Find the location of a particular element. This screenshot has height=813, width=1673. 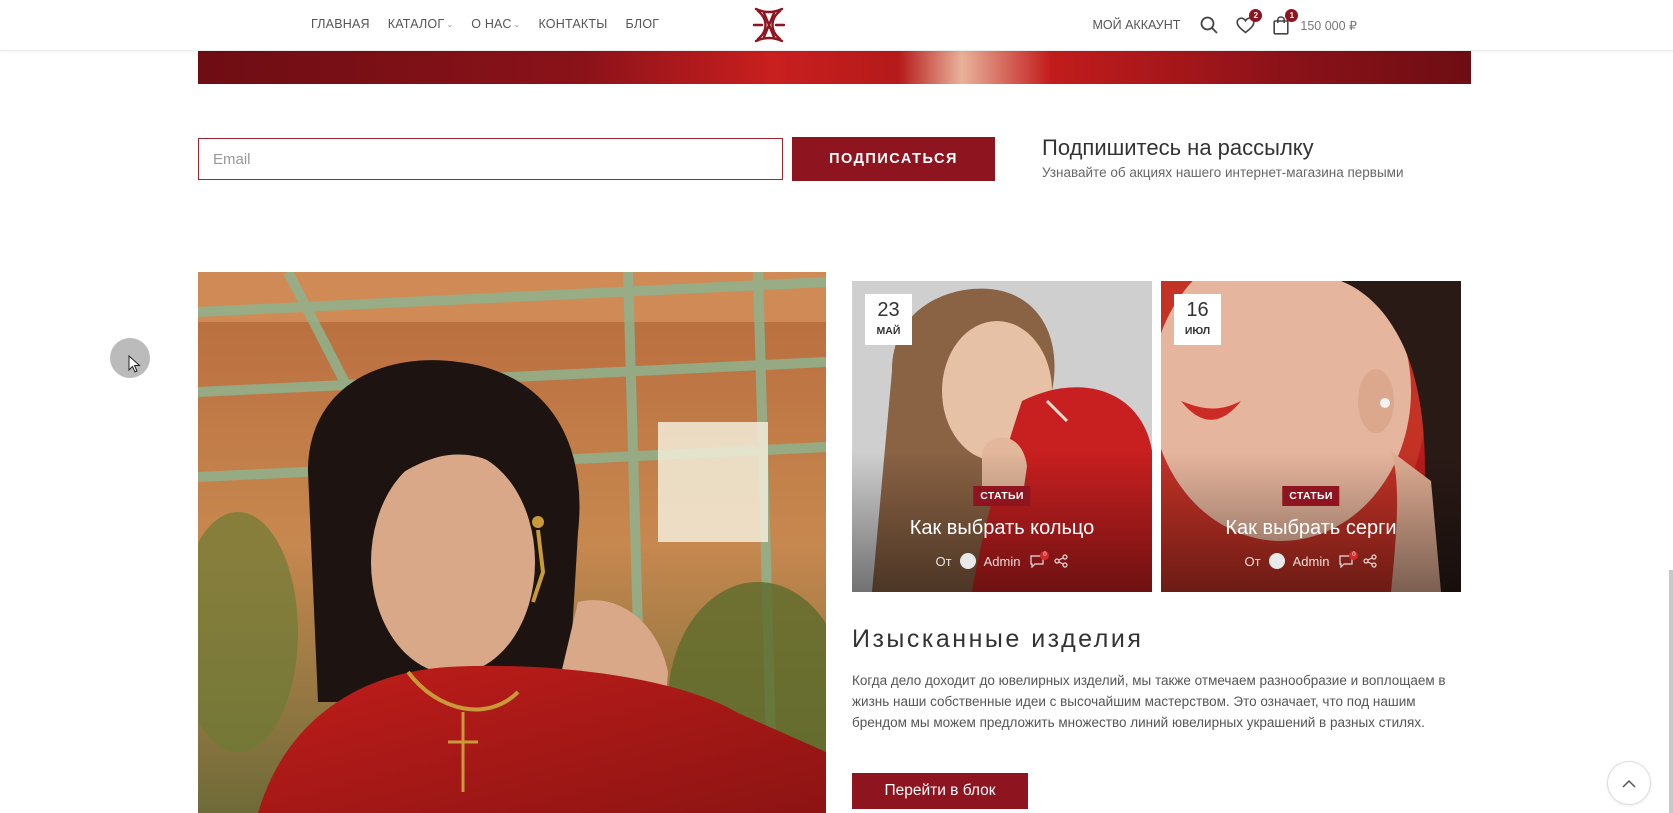

newsletter-title: Подпишитесь на рассылку is located at coordinates (1178, 147).